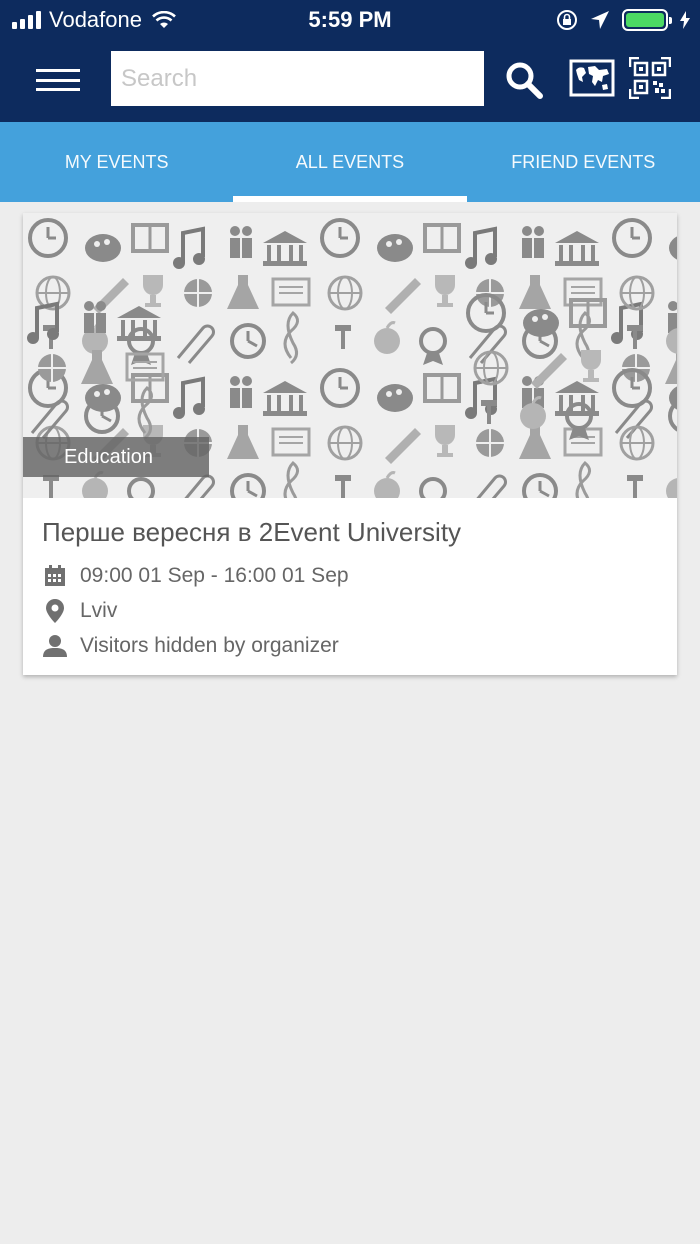  I want to click on tab-bar: MY EVENTS ALL EVENTS FRIEND EVENTS, so click(350, 162).